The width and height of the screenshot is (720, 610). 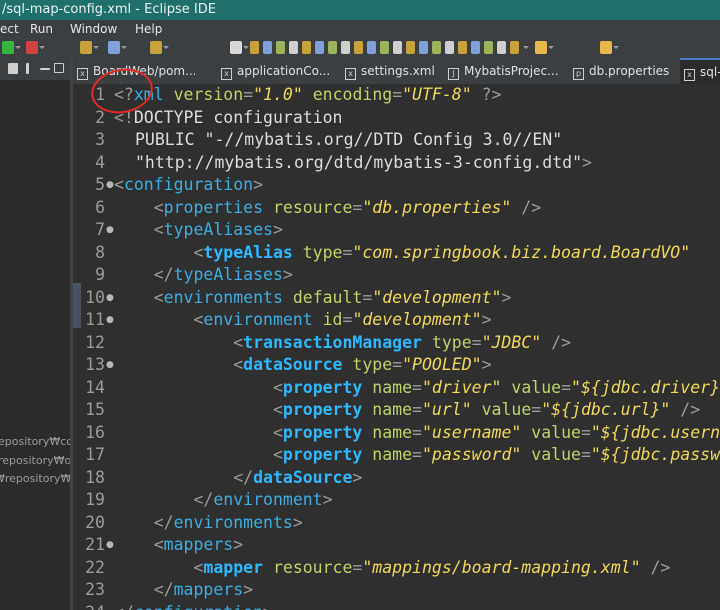 I want to click on forward-icon, so click(x=609, y=47).